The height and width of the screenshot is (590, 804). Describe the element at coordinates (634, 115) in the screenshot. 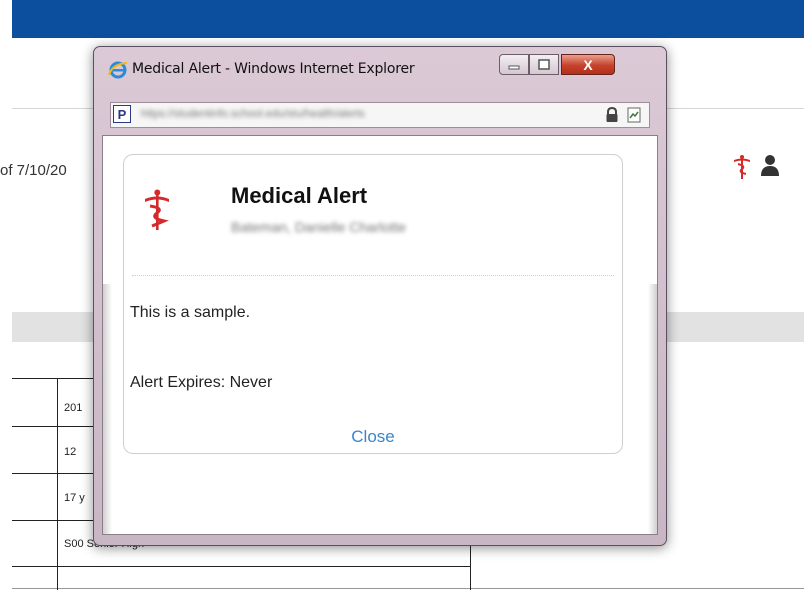

I see `page-report-icon` at that location.